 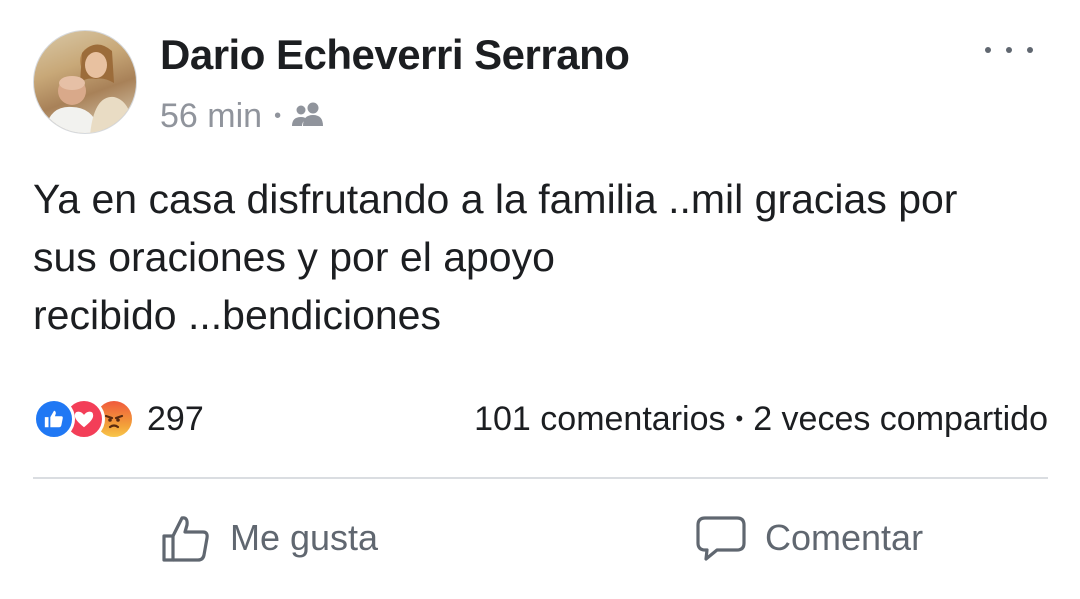 What do you see at coordinates (540, 478) in the screenshot?
I see `actions-divider` at bounding box center [540, 478].